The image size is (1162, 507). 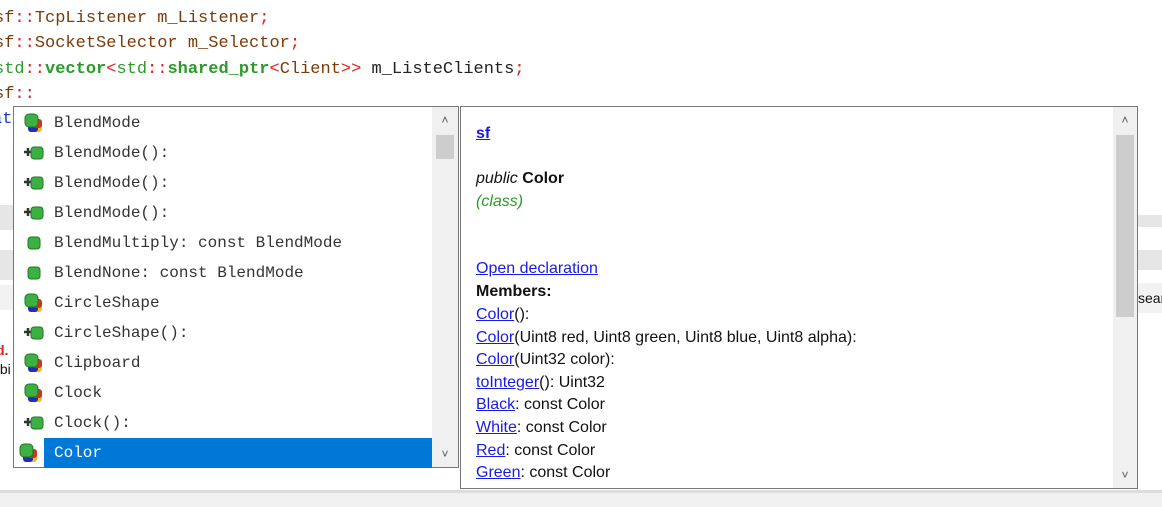 I want to click on member-entry: Black: const Color, so click(x=540, y=405).